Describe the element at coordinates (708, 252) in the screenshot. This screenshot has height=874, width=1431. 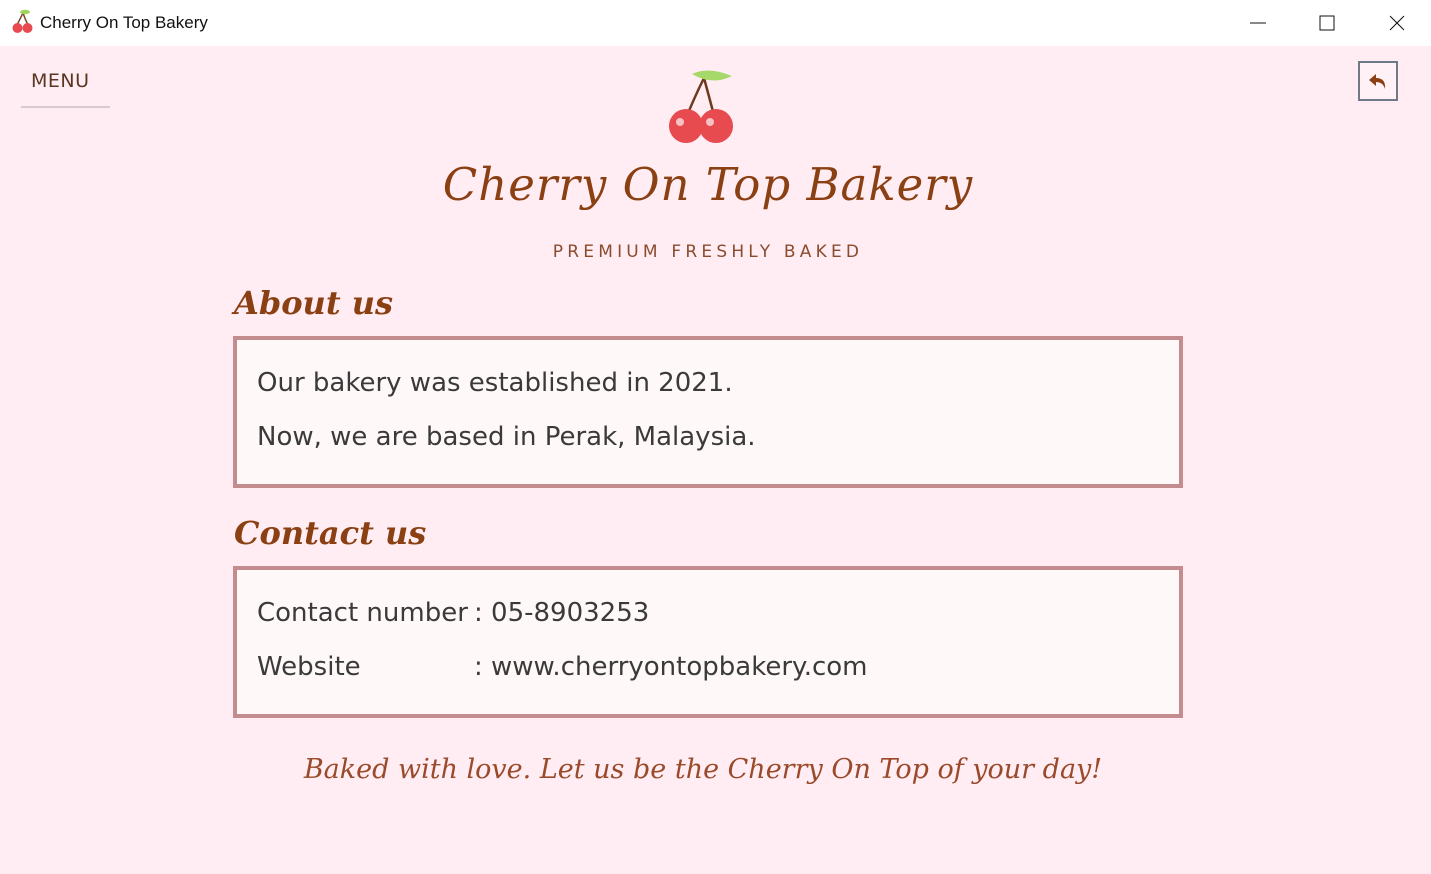
I see `brand-tagline: PREMIUM FRESHLY BAKED` at that location.